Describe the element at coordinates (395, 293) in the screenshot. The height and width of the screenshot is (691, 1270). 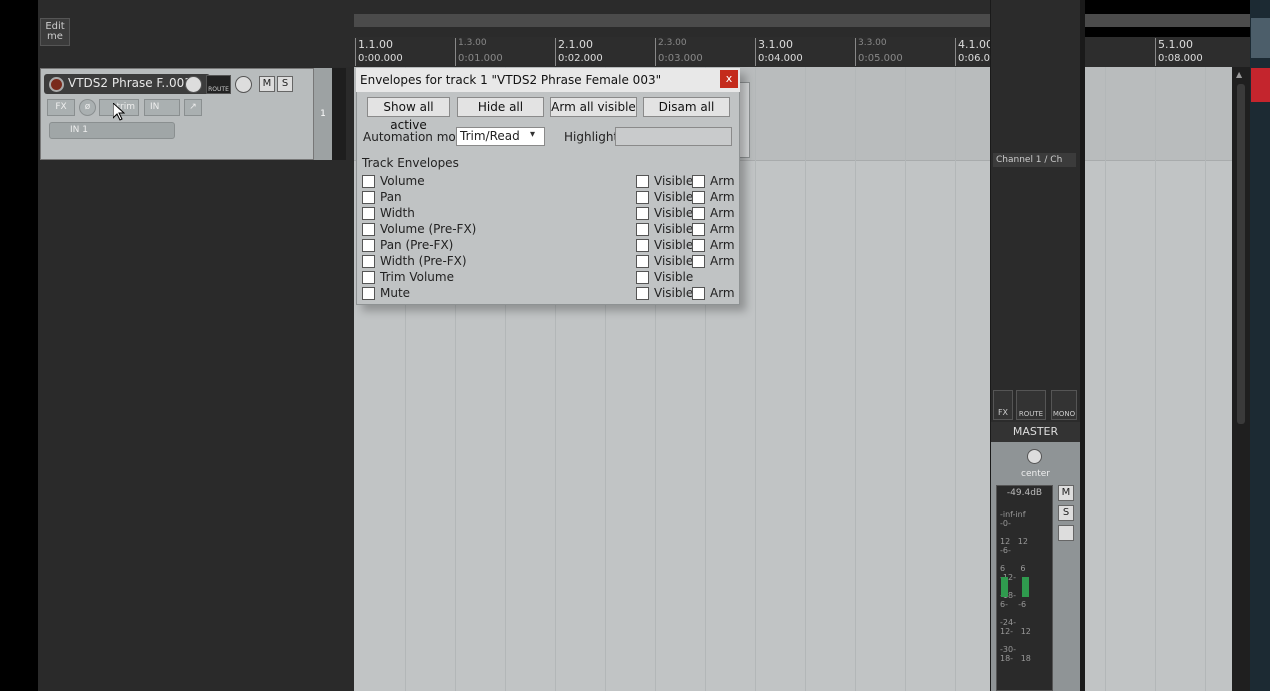
I see `envelope-name: Mute` at that location.